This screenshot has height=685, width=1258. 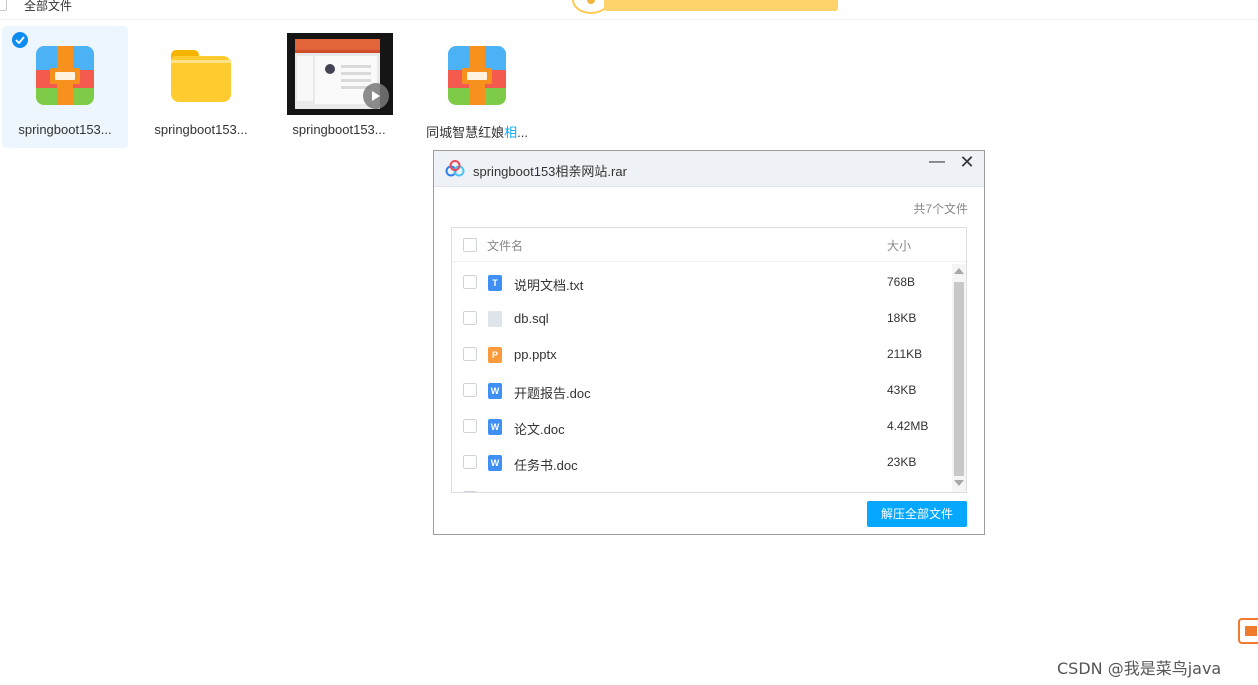 I want to click on table-row: P pp.pptx 211KB, so click(x=702, y=354).